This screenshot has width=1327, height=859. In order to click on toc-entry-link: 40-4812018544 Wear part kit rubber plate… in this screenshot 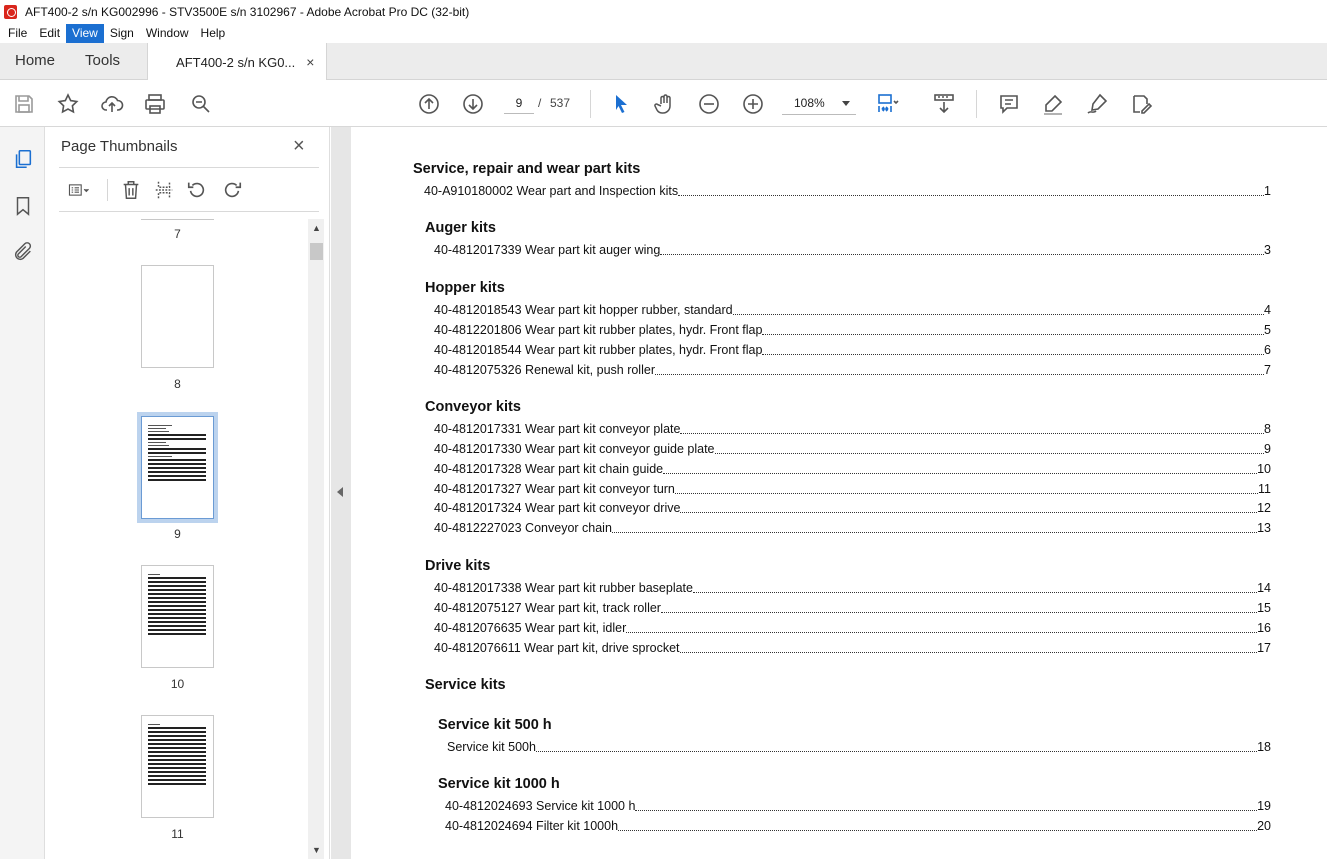, I will do `click(852, 349)`.